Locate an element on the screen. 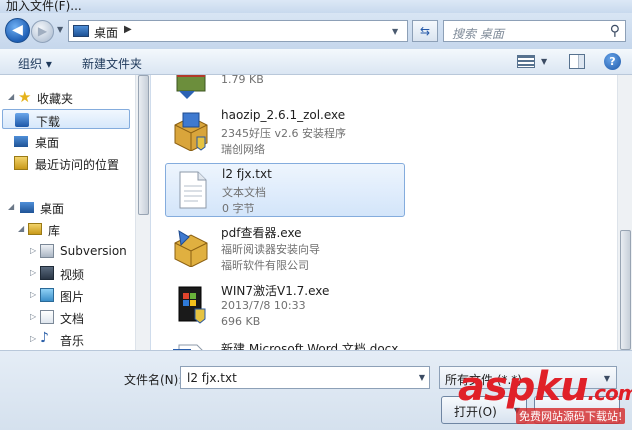  file-detail: 2013/7/8 10:33 is located at coordinates (263, 305).